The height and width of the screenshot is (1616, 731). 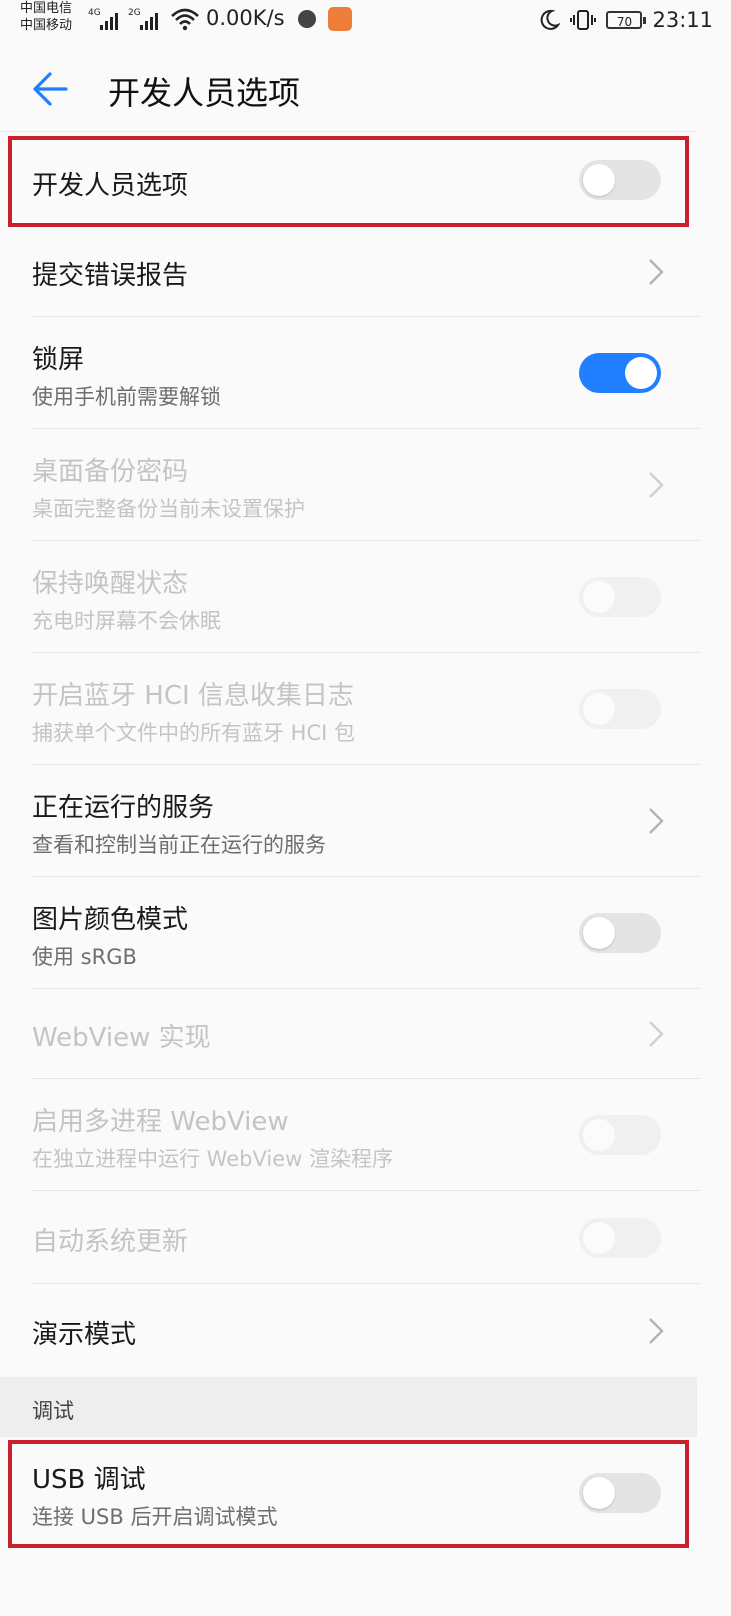 I want to click on lock-screen-toggle, so click(x=620, y=373).